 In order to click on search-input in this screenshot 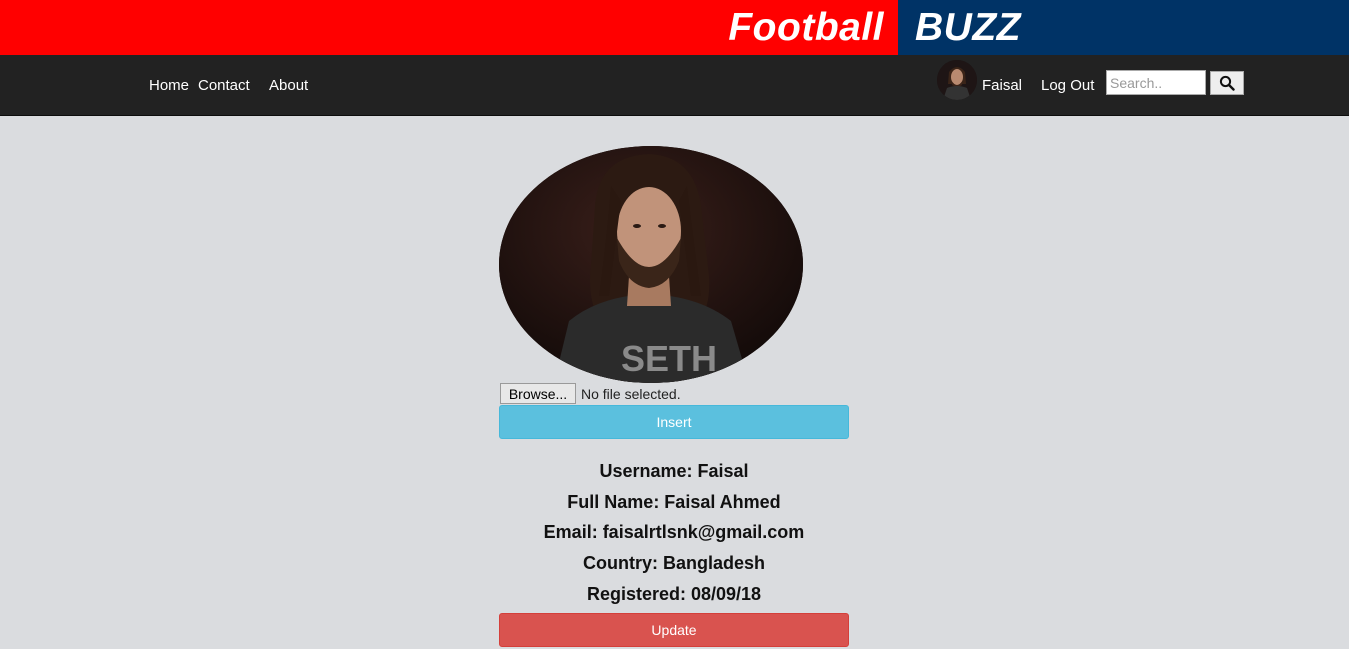, I will do `click(1156, 82)`.